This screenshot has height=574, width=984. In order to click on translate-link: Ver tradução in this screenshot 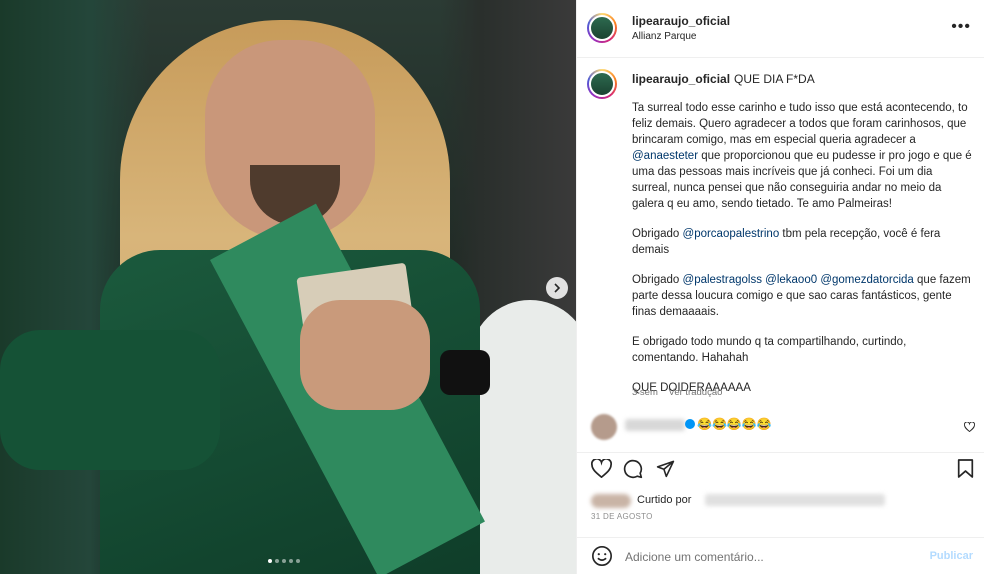, I will do `click(696, 392)`.